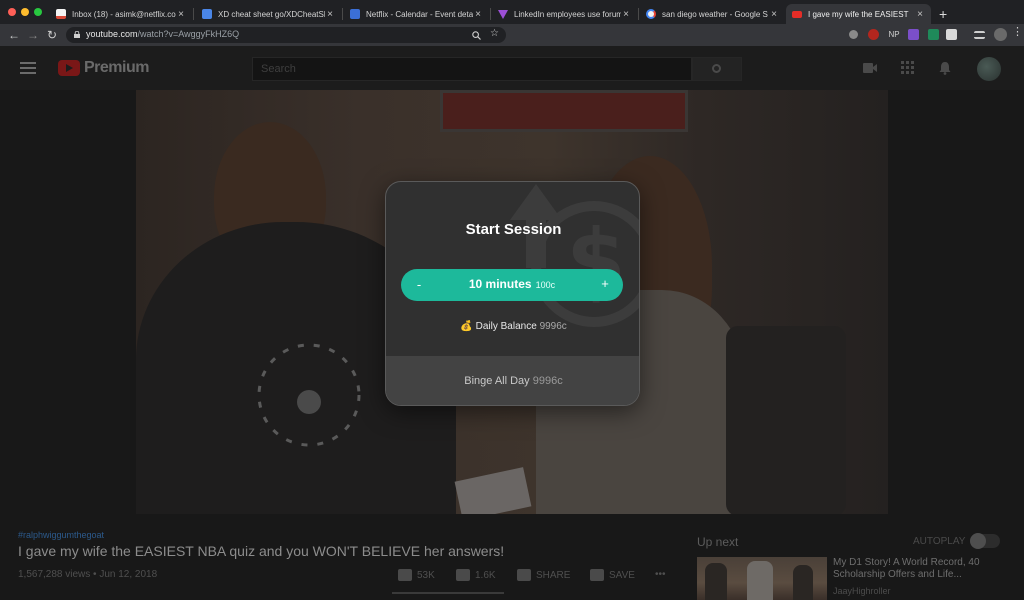 The image size is (1024, 600). I want to click on like-ratio-bar, so click(448, 593).